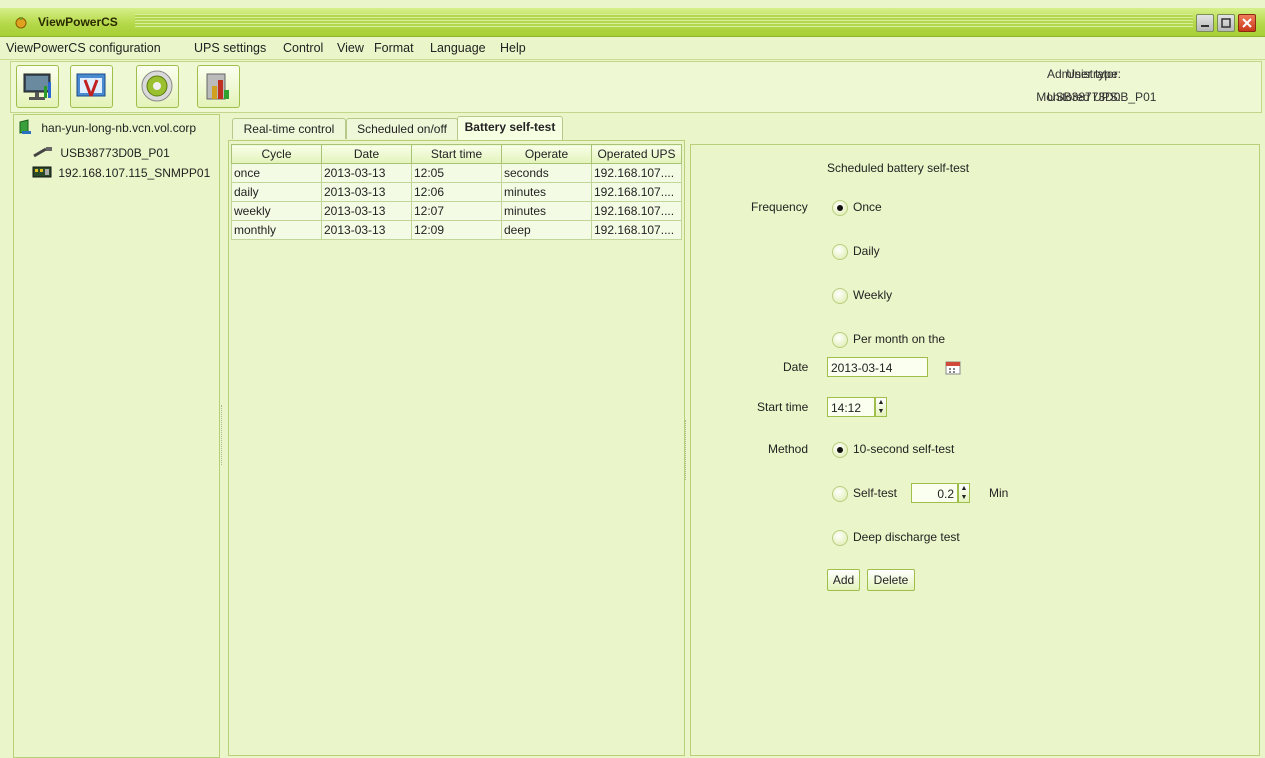 The image size is (1265, 758). I want to click on maximize-button, so click(1226, 23).